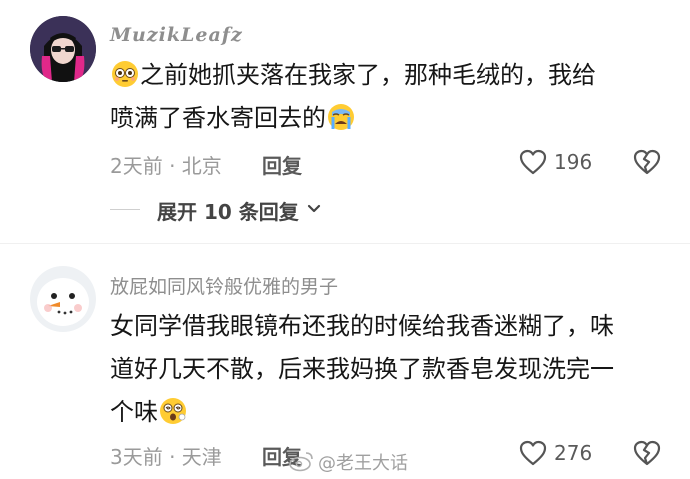  What do you see at coordinates (176, 35) in the screenshot?
I see `comment-username: MuzikLeafz` at bounding box center [176, 35].